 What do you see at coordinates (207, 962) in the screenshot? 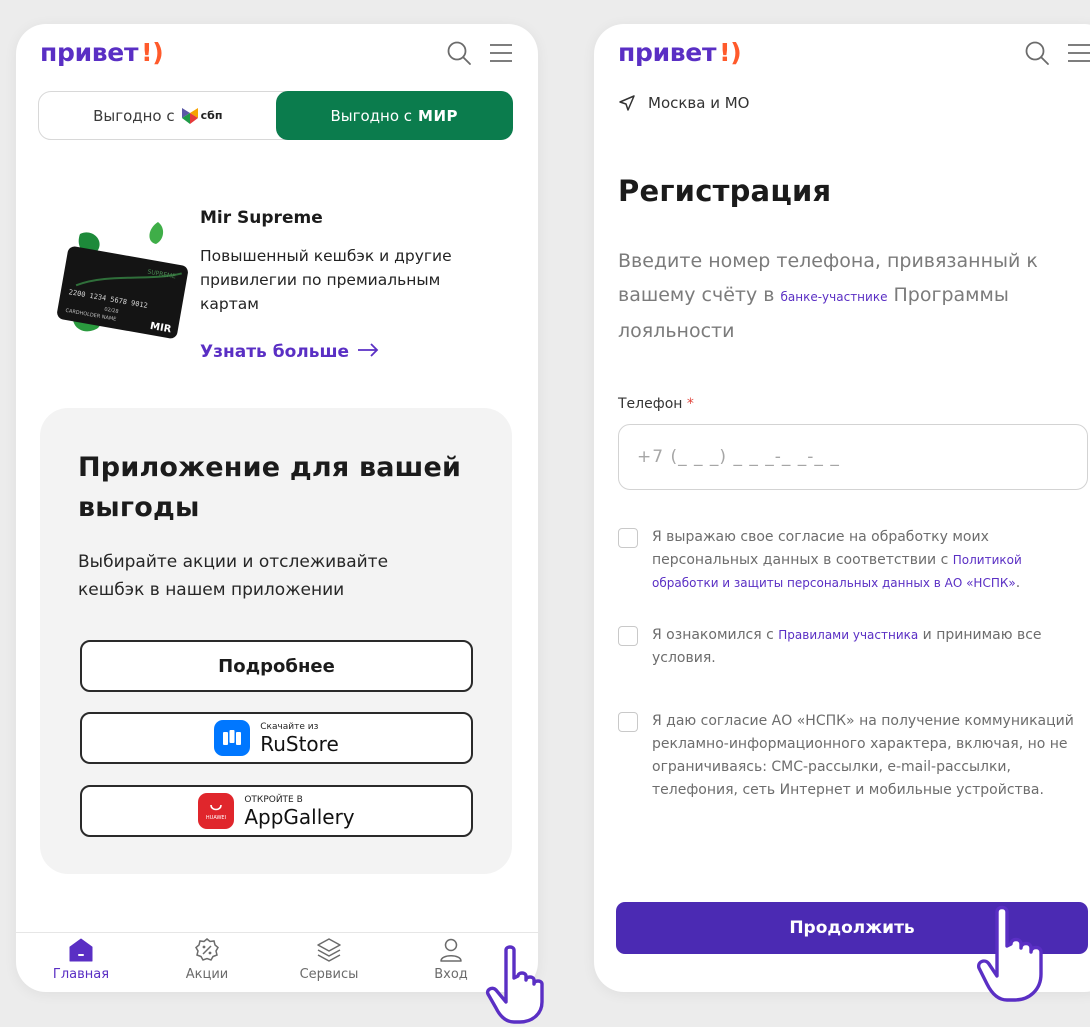
I see `nav-item-promos: Акции` at bounding box center [207, 962].